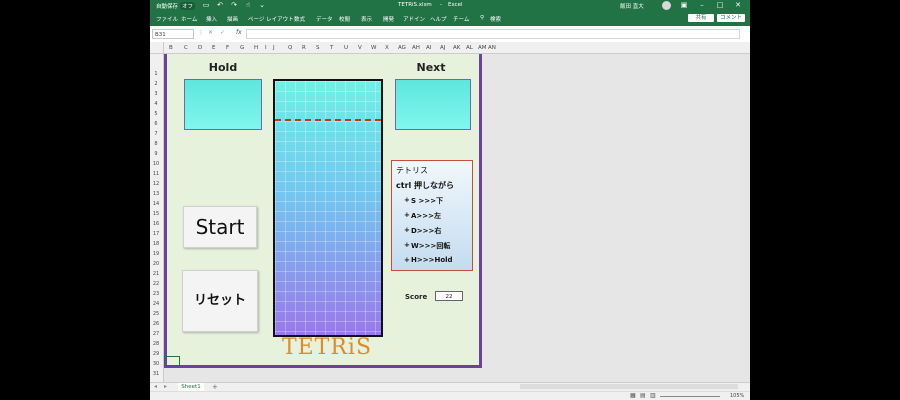 This screenshot has width=900, height=400. What do you see at coordinates (643, 395) in the screenshot?
I see `page-layout-view-icon: ▤` at bounding box center [643, 395].